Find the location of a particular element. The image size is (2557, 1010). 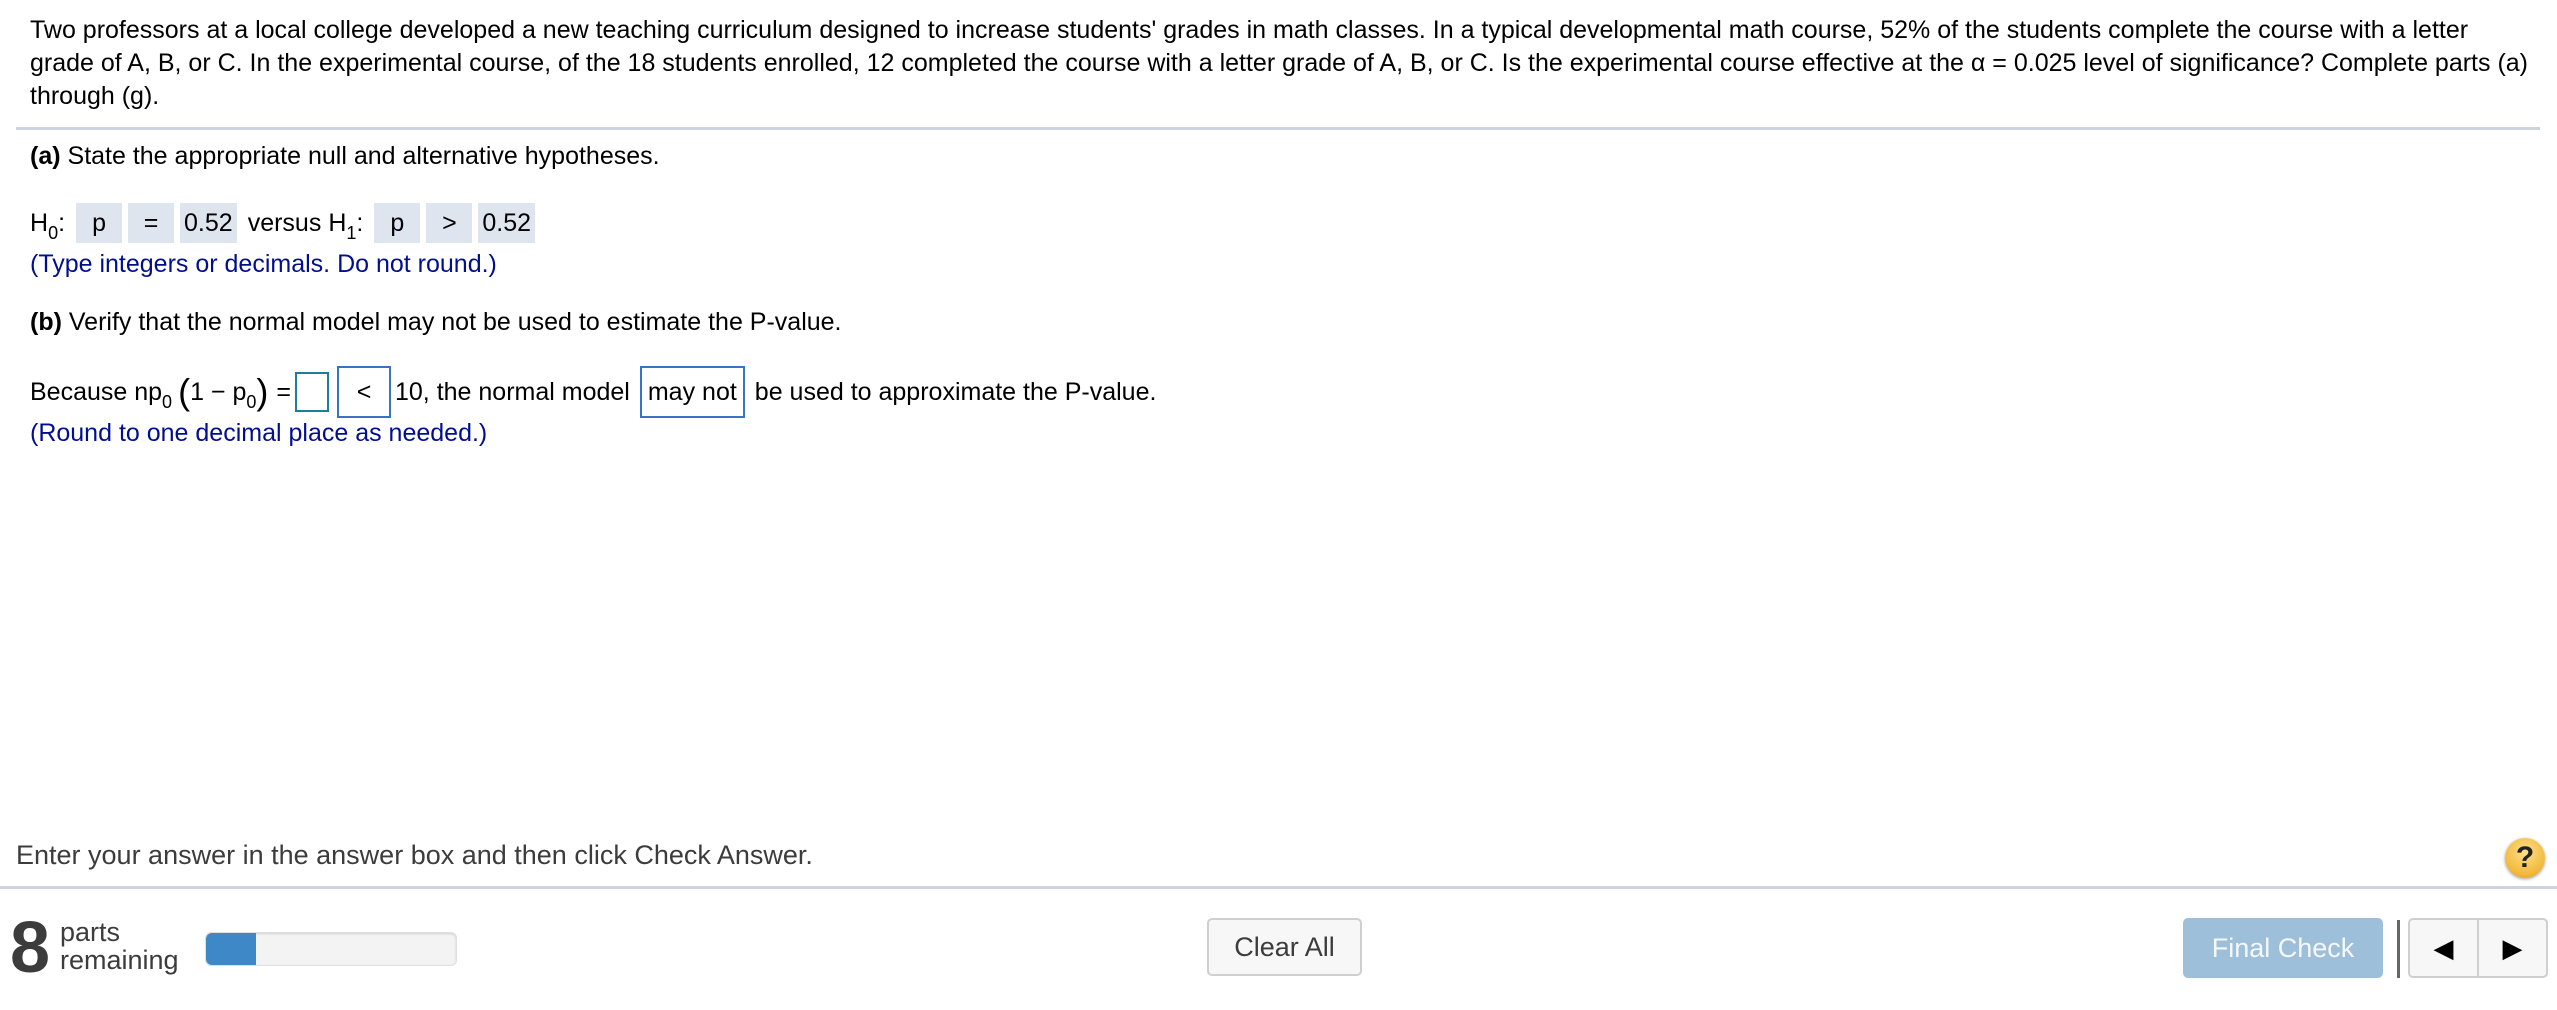

h0-parameter-field: p is located at coordinates (99, 223).